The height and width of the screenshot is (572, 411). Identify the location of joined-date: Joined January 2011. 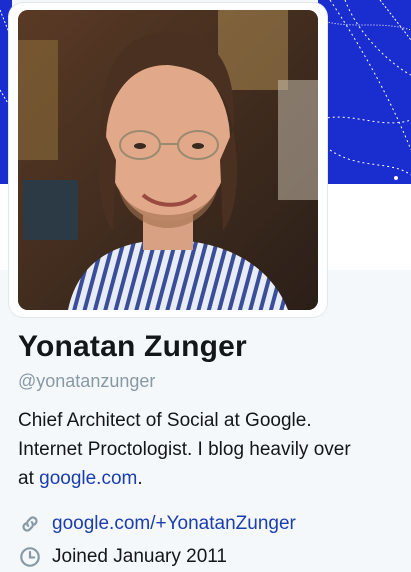
(139, 556).